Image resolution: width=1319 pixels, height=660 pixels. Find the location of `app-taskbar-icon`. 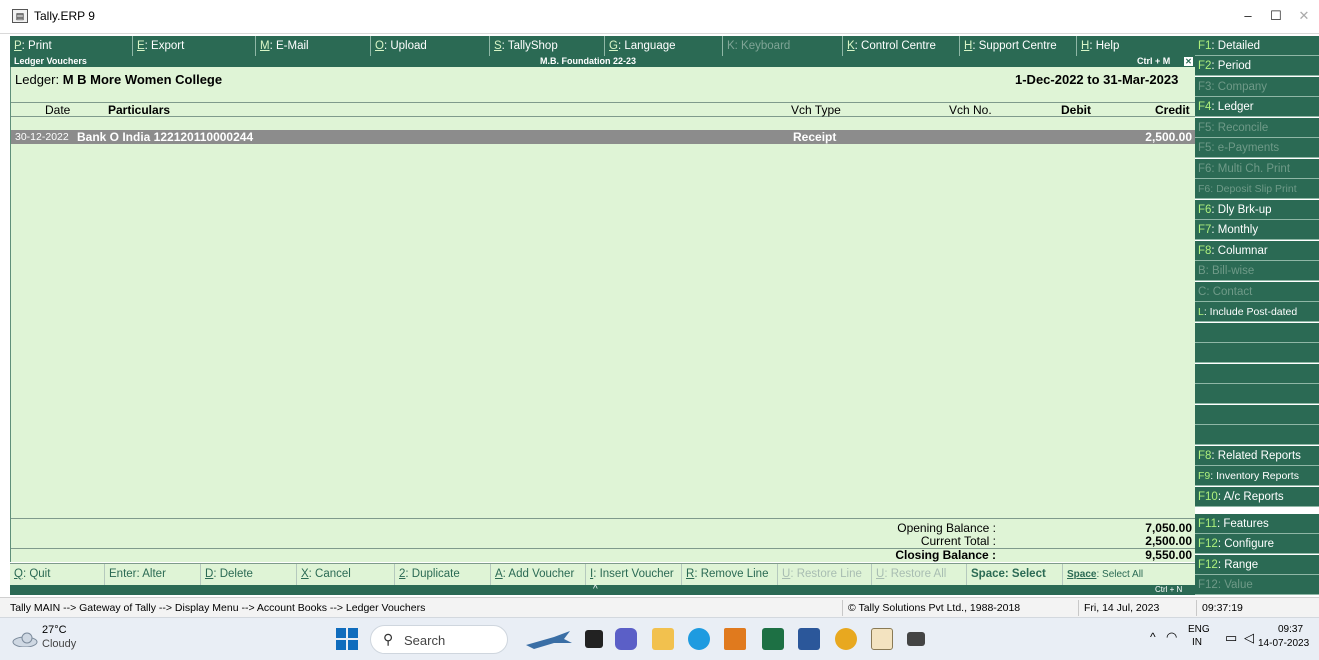

app-taskbar-icon is located at coordinates (916, 639).